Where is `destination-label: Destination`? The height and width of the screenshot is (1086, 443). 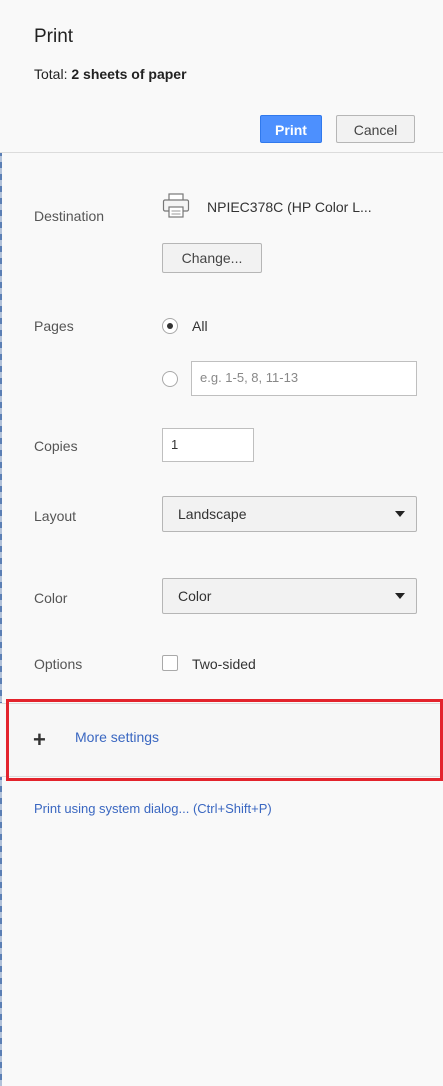 destination-label: Destination is located at coordinates (69, 216).